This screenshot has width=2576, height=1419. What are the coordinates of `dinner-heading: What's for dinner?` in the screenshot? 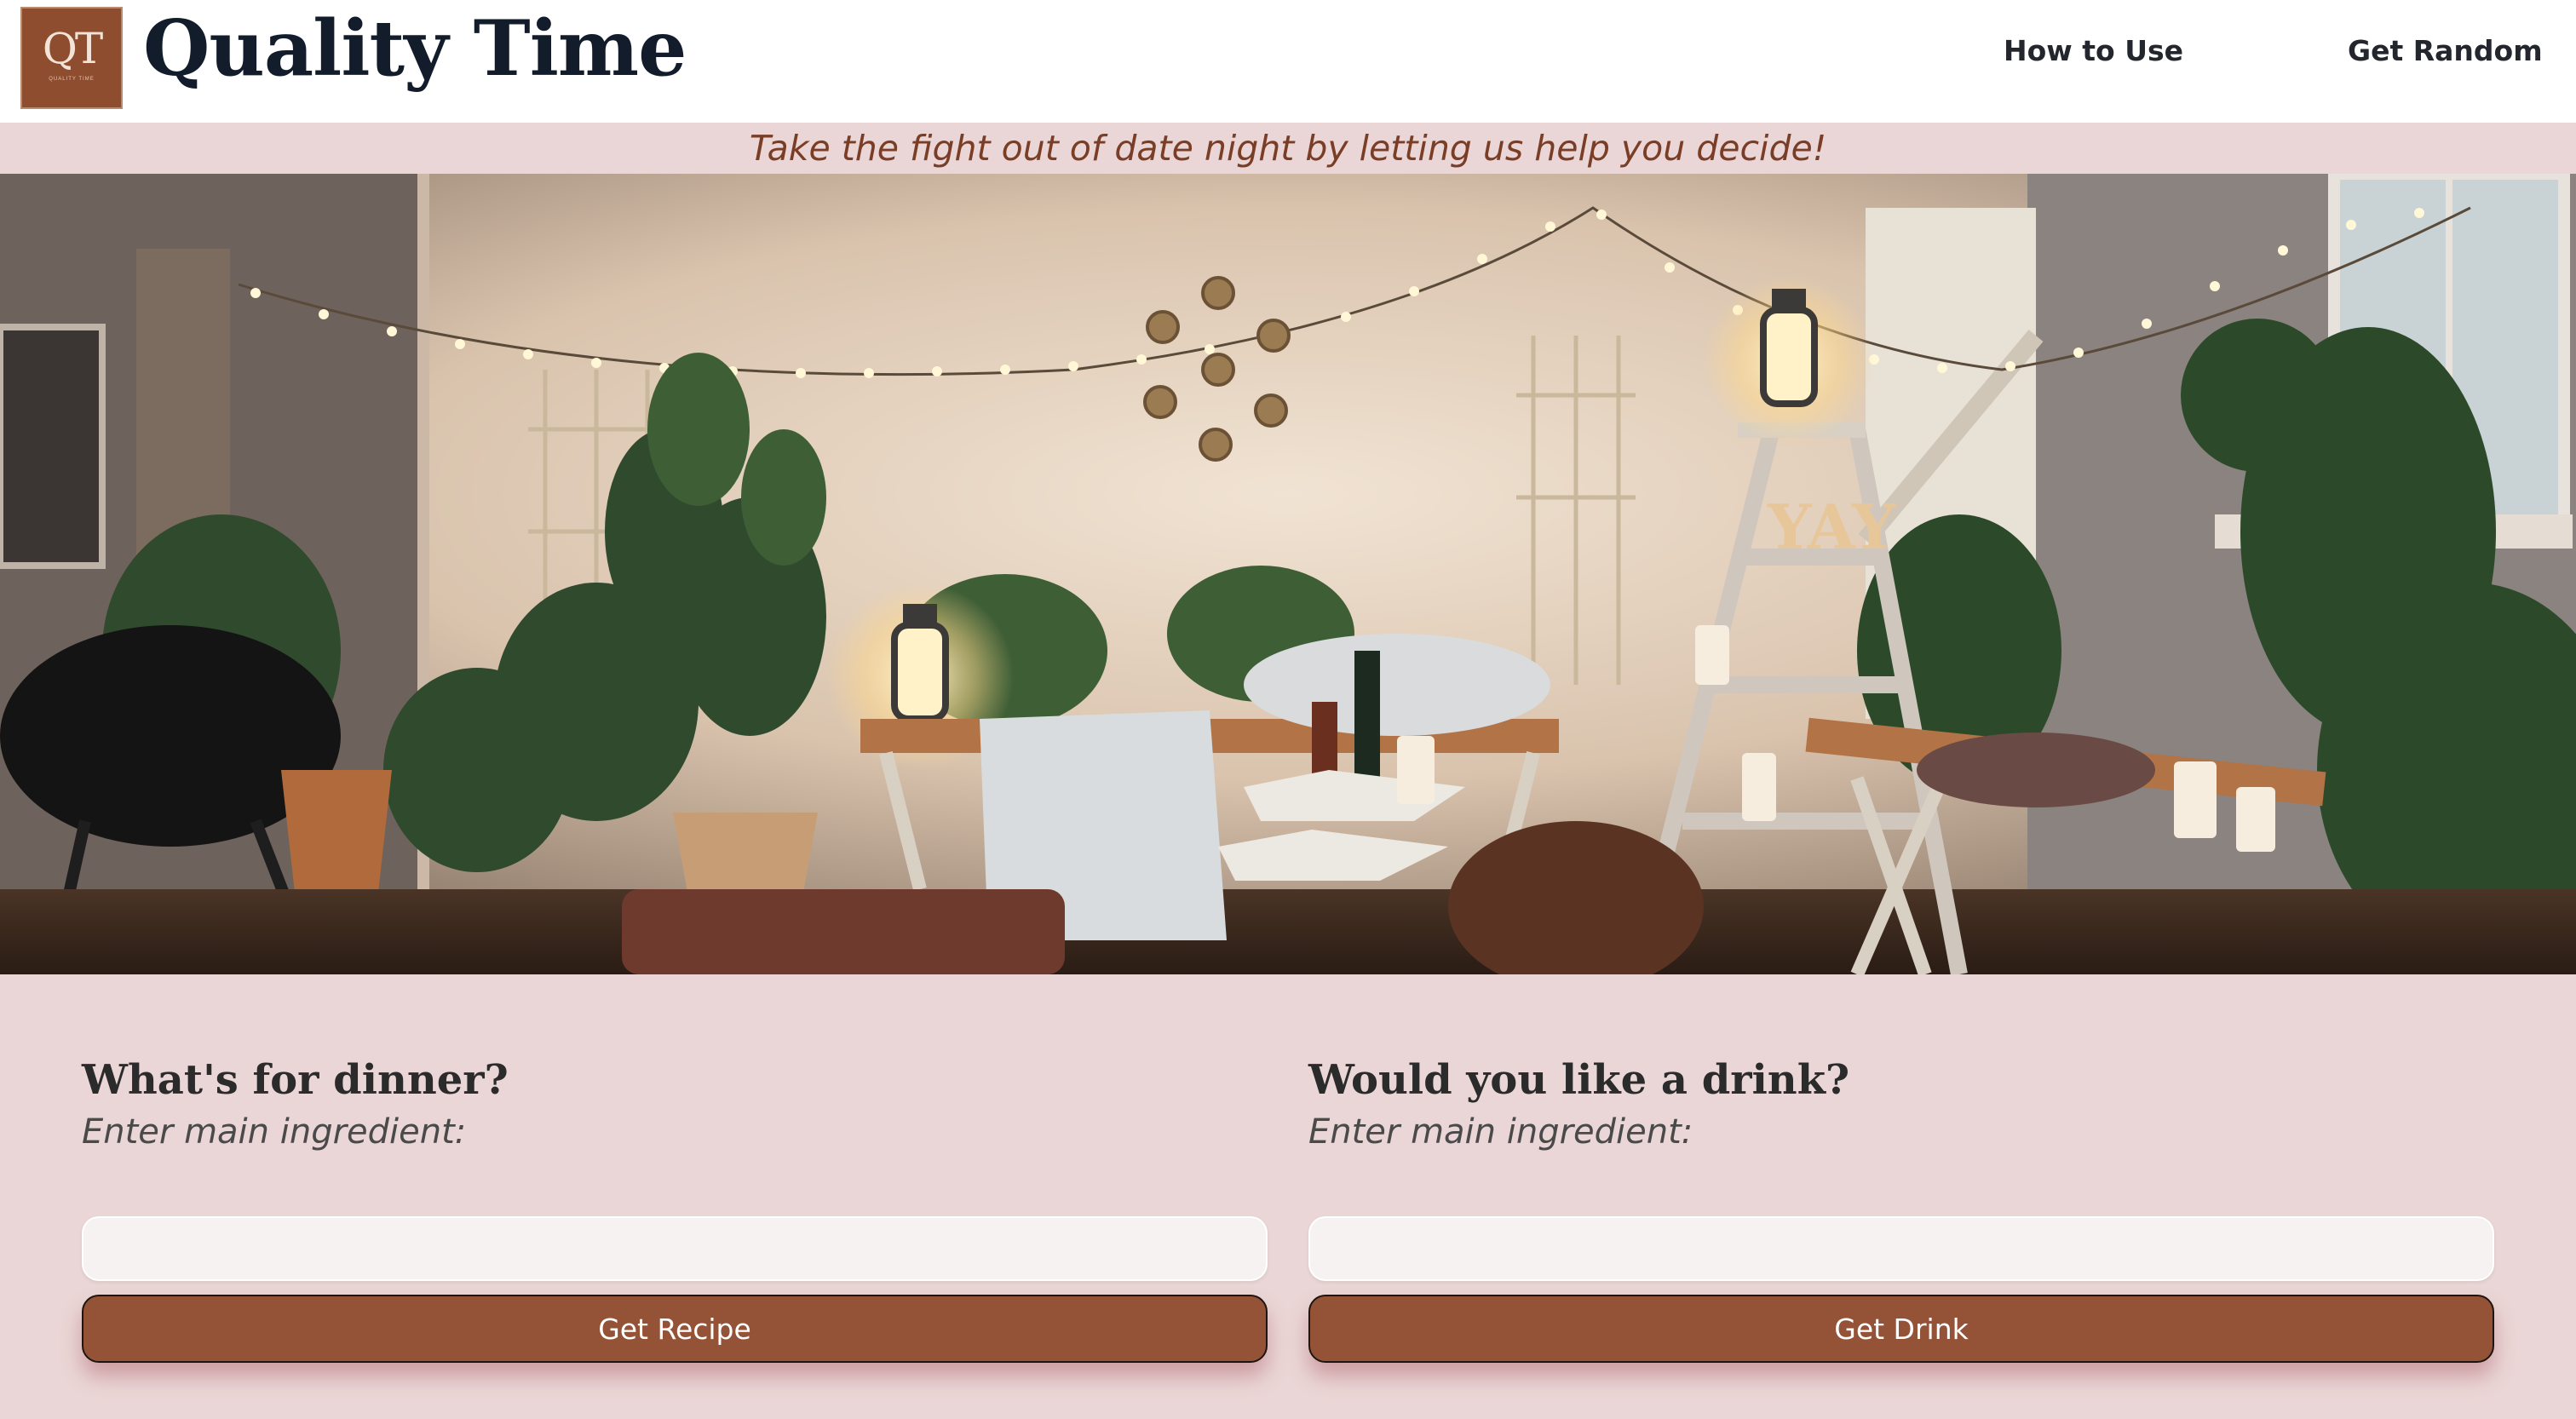 It's located at (296, 1080).